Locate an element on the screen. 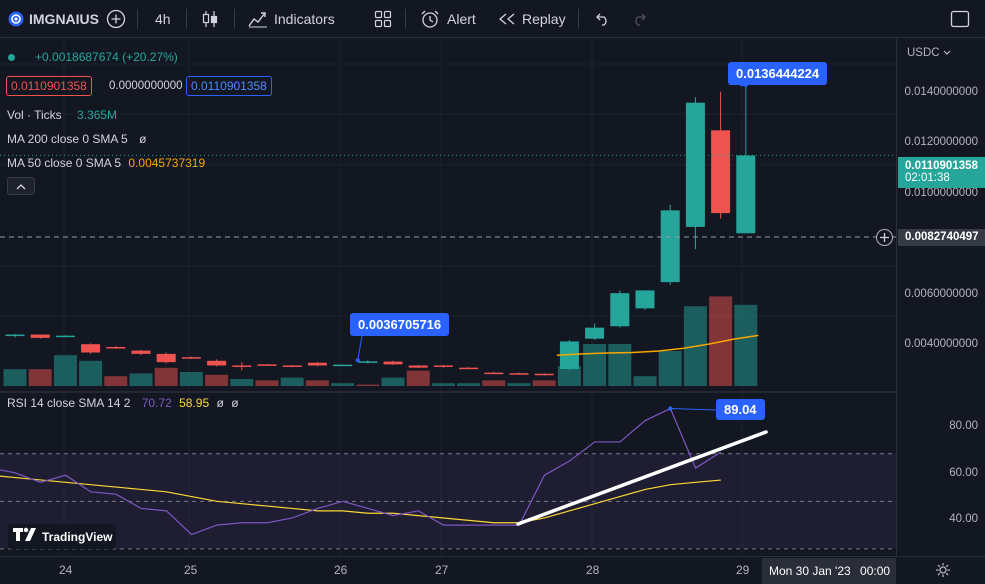 The height and width of the screenshot is (584, 985). alarm-clock-icon is located at coordinates (430, 19).